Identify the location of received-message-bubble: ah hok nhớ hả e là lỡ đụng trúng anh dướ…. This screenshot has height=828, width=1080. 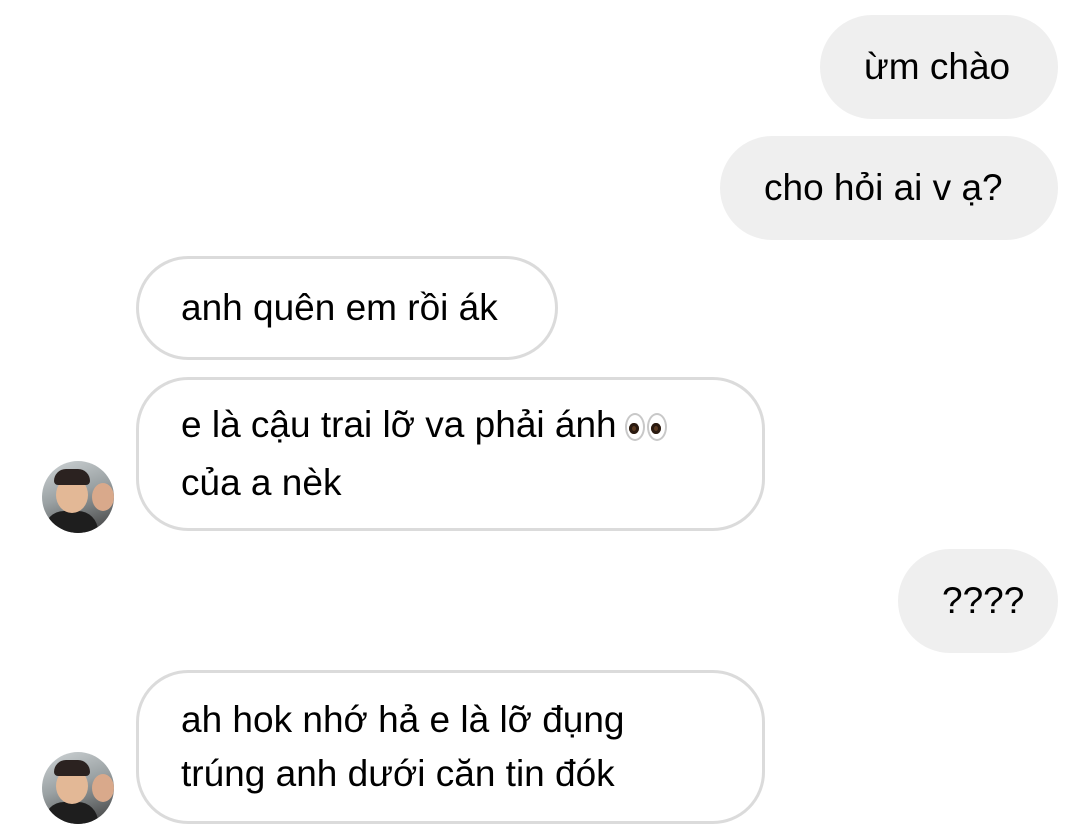
(450, 747).